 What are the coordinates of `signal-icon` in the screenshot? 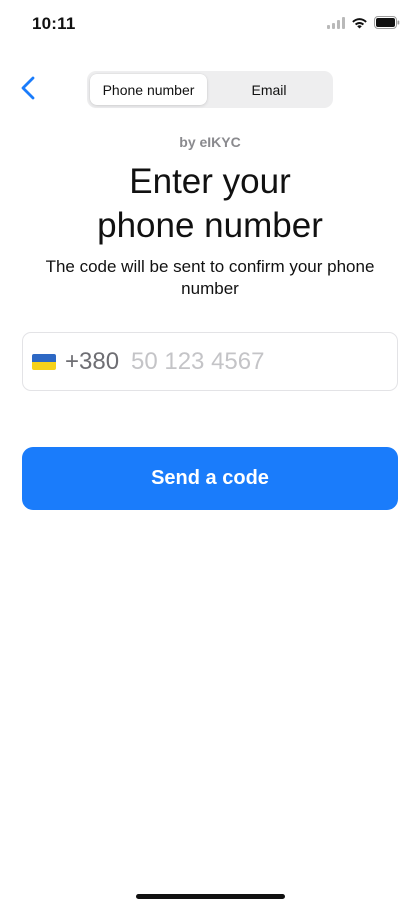 It's located at (336, 22).